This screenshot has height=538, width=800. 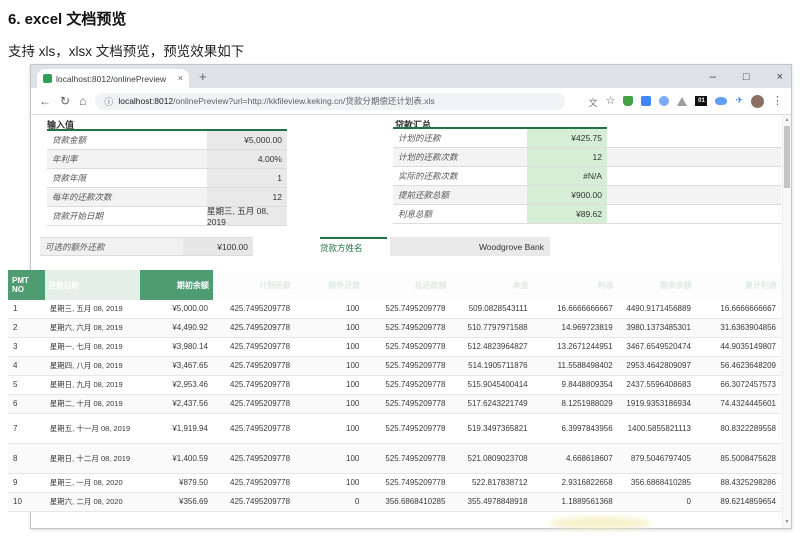 What do you see at coordinates (787, 157) in the screenshot?
I see `scrollbar-thumb` at bounding box center [787, 157].